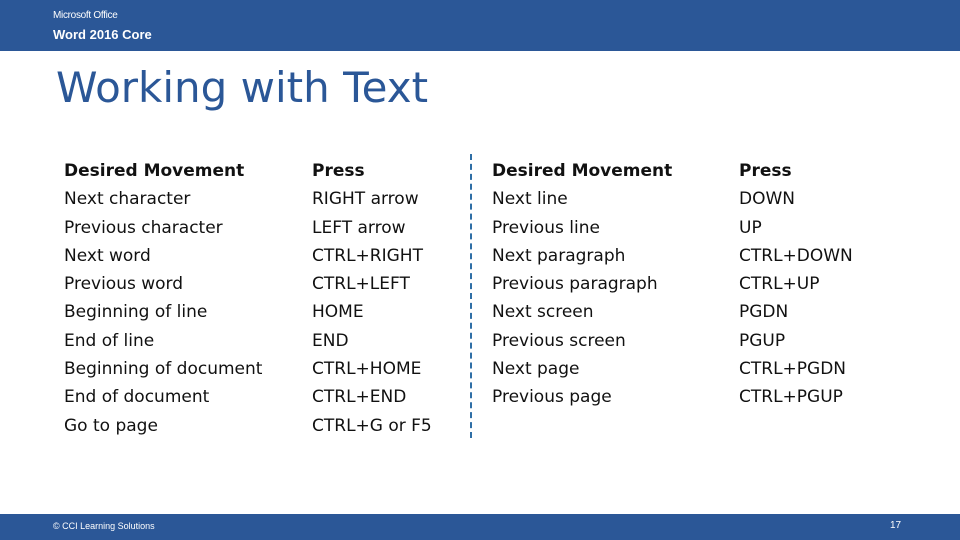 The image size is (960, 540). What do you see at coordinates (163, 369) in the screenshot?
I see `table1-movement-cell: Beginning of document` at bounding box center [163, 369].